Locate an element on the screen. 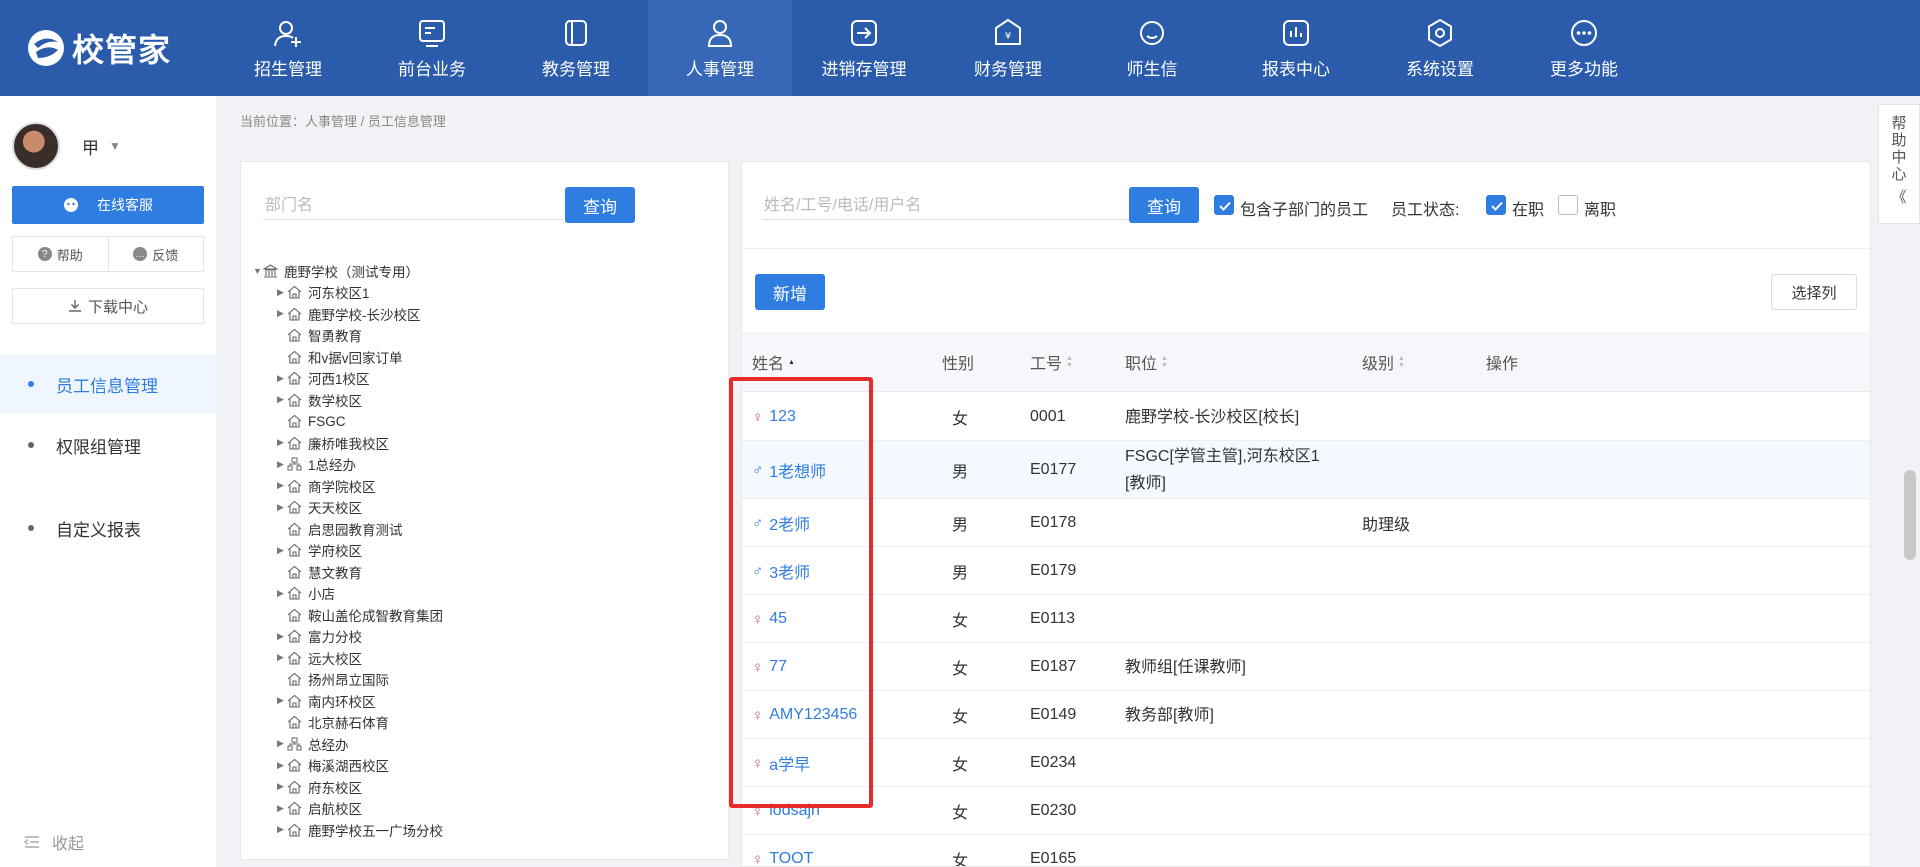  tree-node: ▶ 河西1校区 is located at coordinates (348, 379).